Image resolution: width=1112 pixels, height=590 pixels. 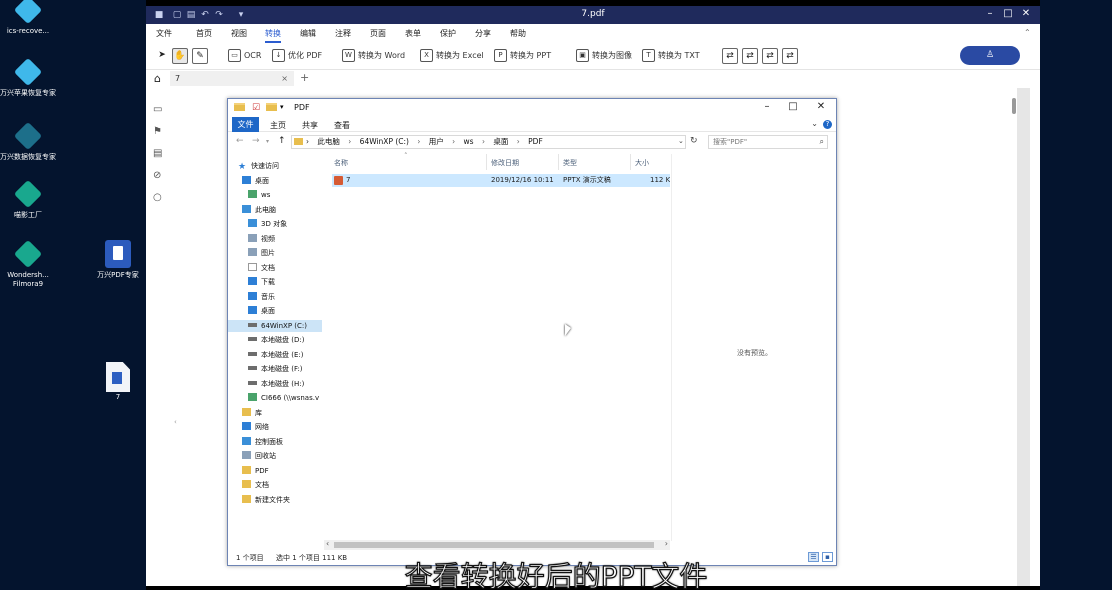 I want to click on menu-view: 视图, so click(x=239, y=33).